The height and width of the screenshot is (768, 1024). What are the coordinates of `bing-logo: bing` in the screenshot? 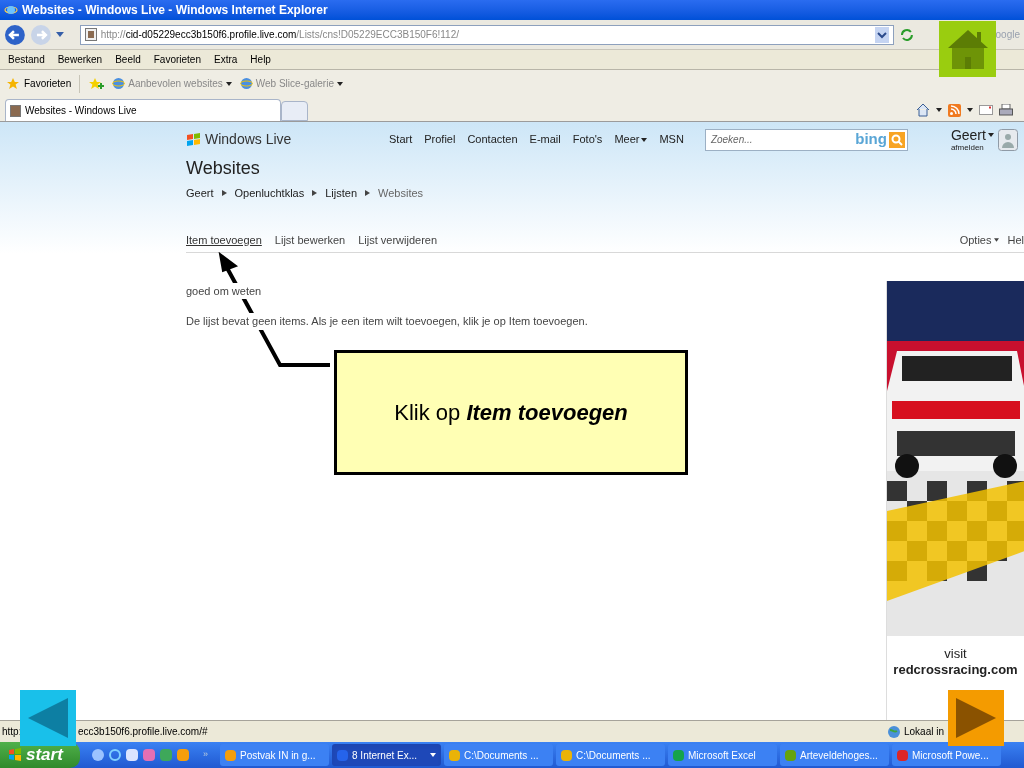 It's located at (871, 139).